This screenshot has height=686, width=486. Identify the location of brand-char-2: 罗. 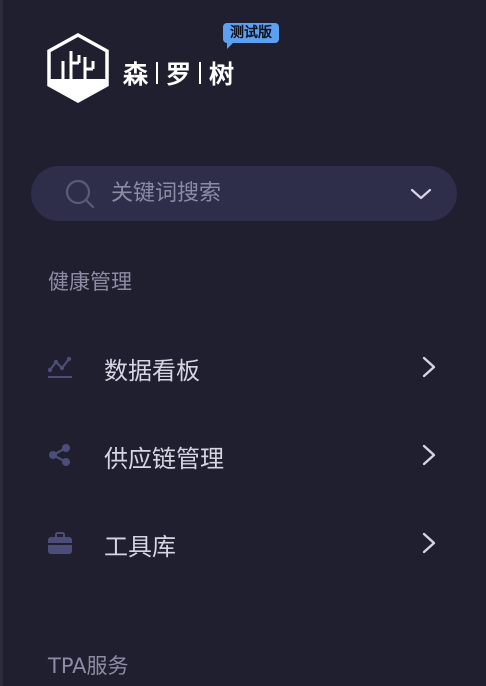
(179, 74).